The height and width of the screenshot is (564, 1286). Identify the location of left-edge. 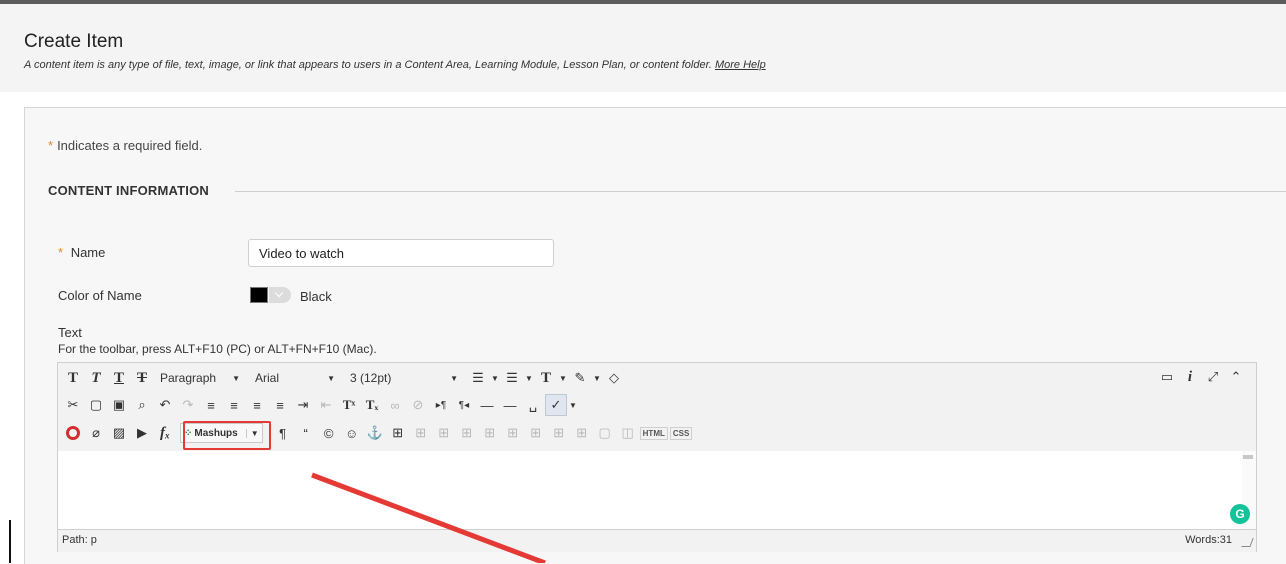
(7, 541).